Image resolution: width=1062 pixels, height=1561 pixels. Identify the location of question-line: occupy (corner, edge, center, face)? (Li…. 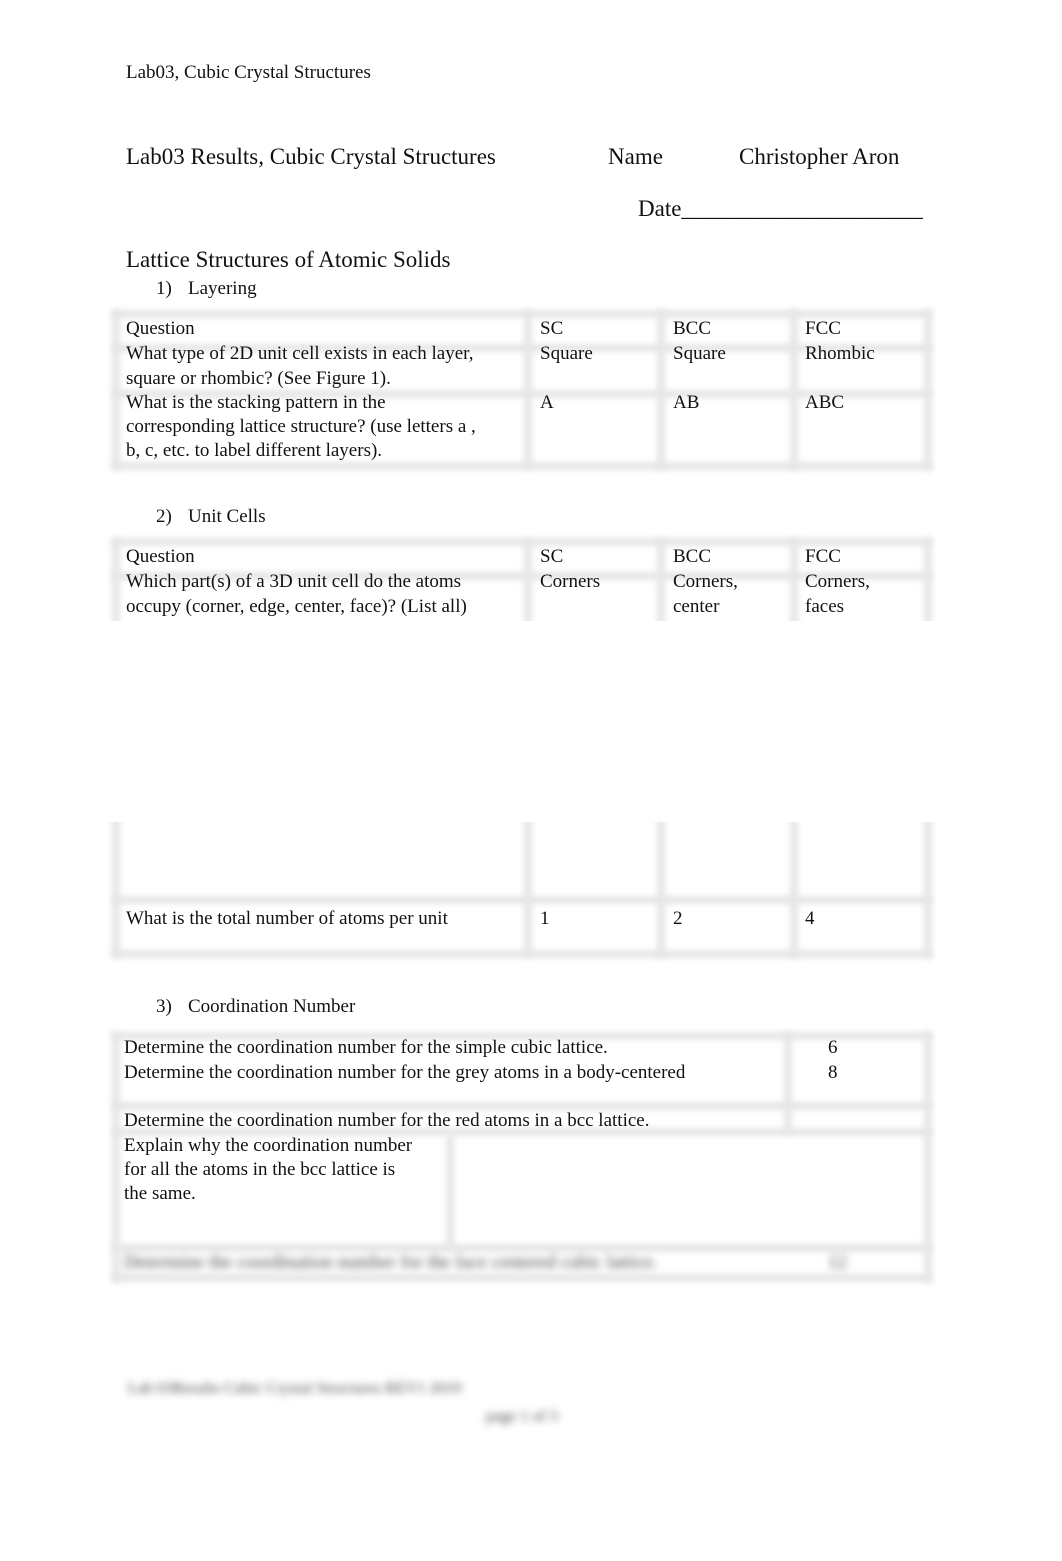
(296, 606).